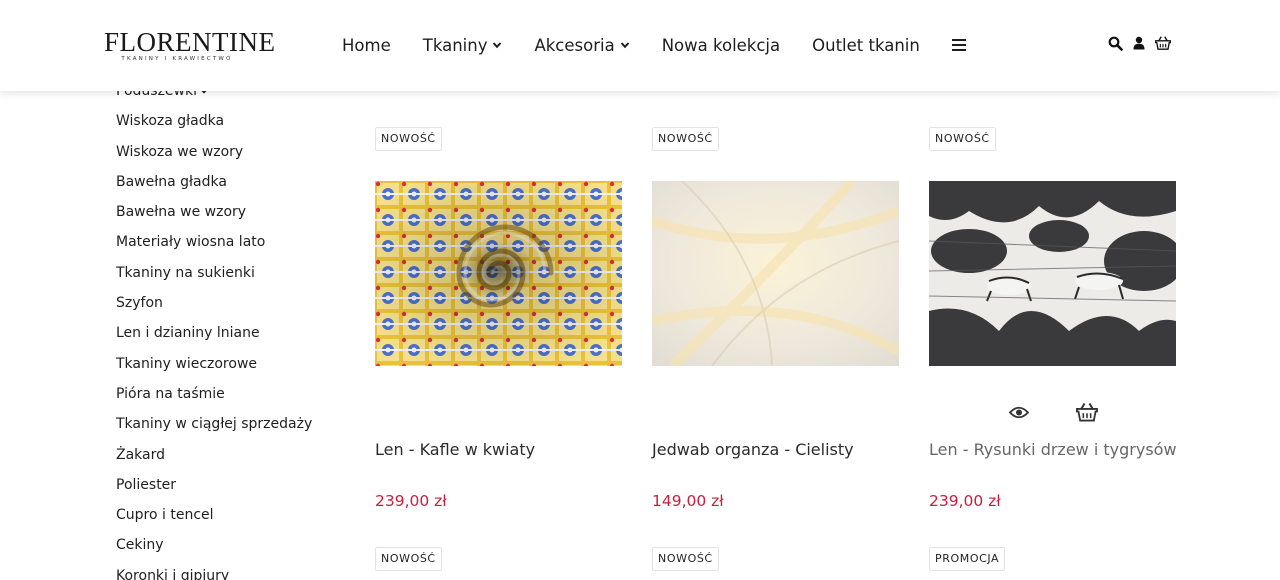 The height and width of the screenshot is (580, 1280). Describe the element at coordinates (170, 121) in the screenshot. I see `sidebar-item-label: Wiskoza gładka` at that location.